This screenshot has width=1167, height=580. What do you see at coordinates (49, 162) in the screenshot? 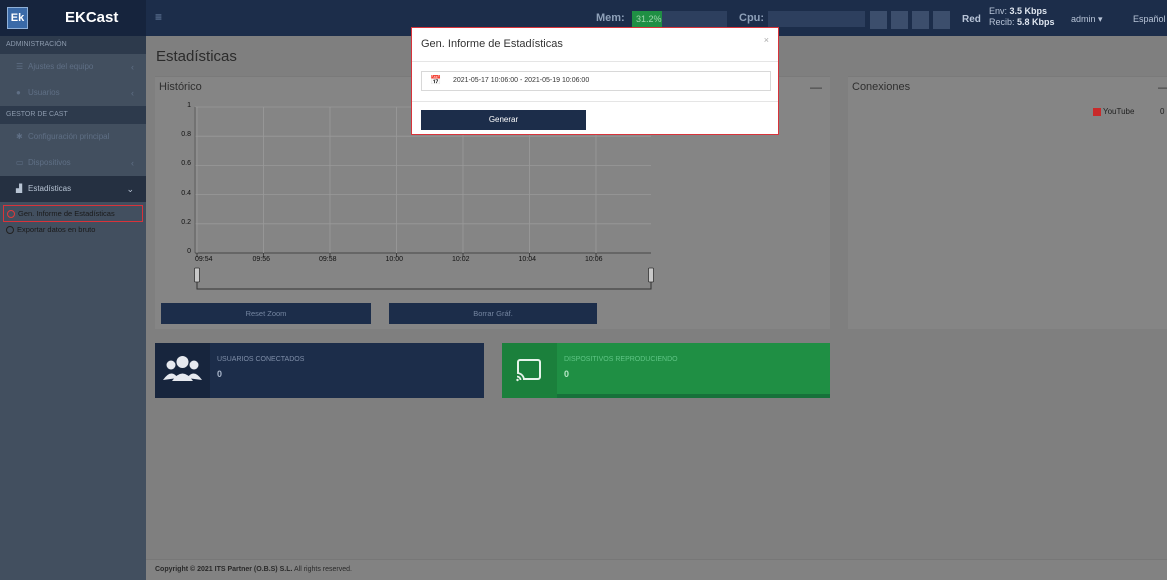
I see `sidebar-item-label: Dispositivos` at bounding box center [49, 162].